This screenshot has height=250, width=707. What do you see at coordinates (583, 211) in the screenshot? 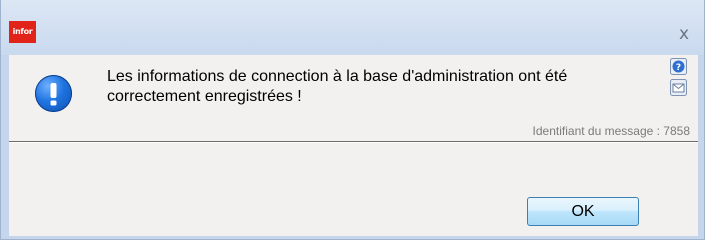
I see `ok-button: OK` at bounding box center [583, 211].